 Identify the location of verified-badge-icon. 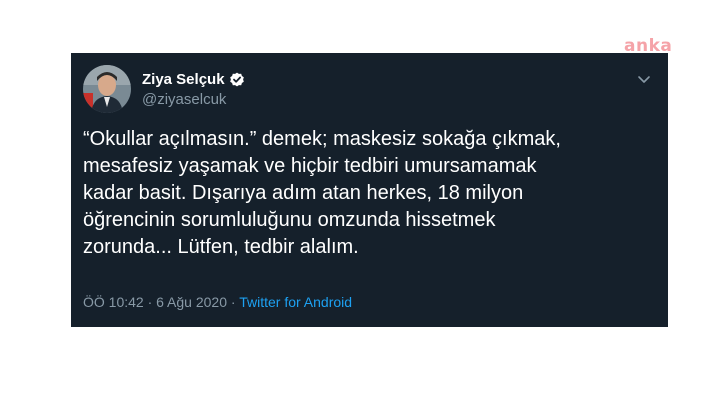
(237, 80).